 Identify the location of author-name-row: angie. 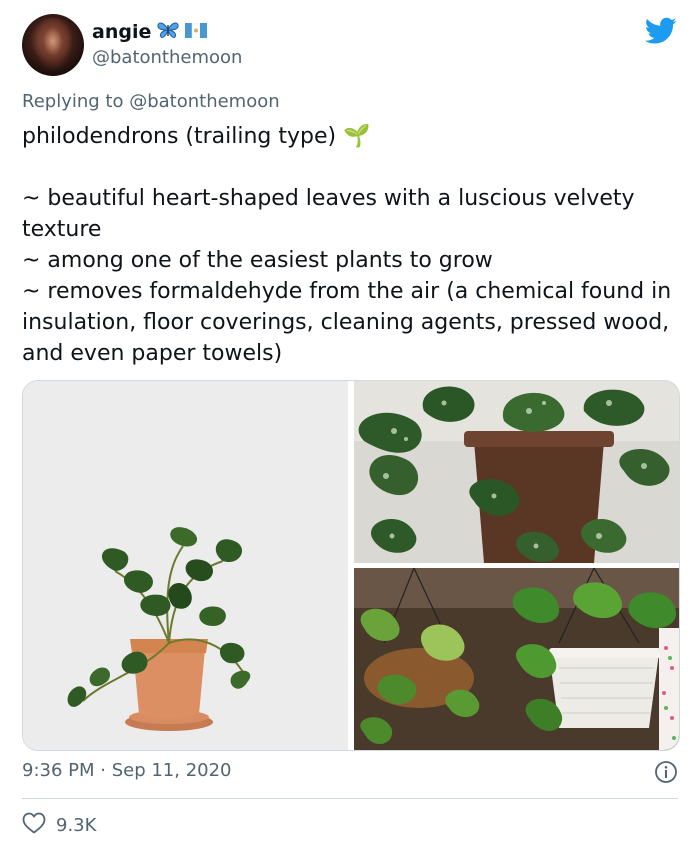
(150, 32).